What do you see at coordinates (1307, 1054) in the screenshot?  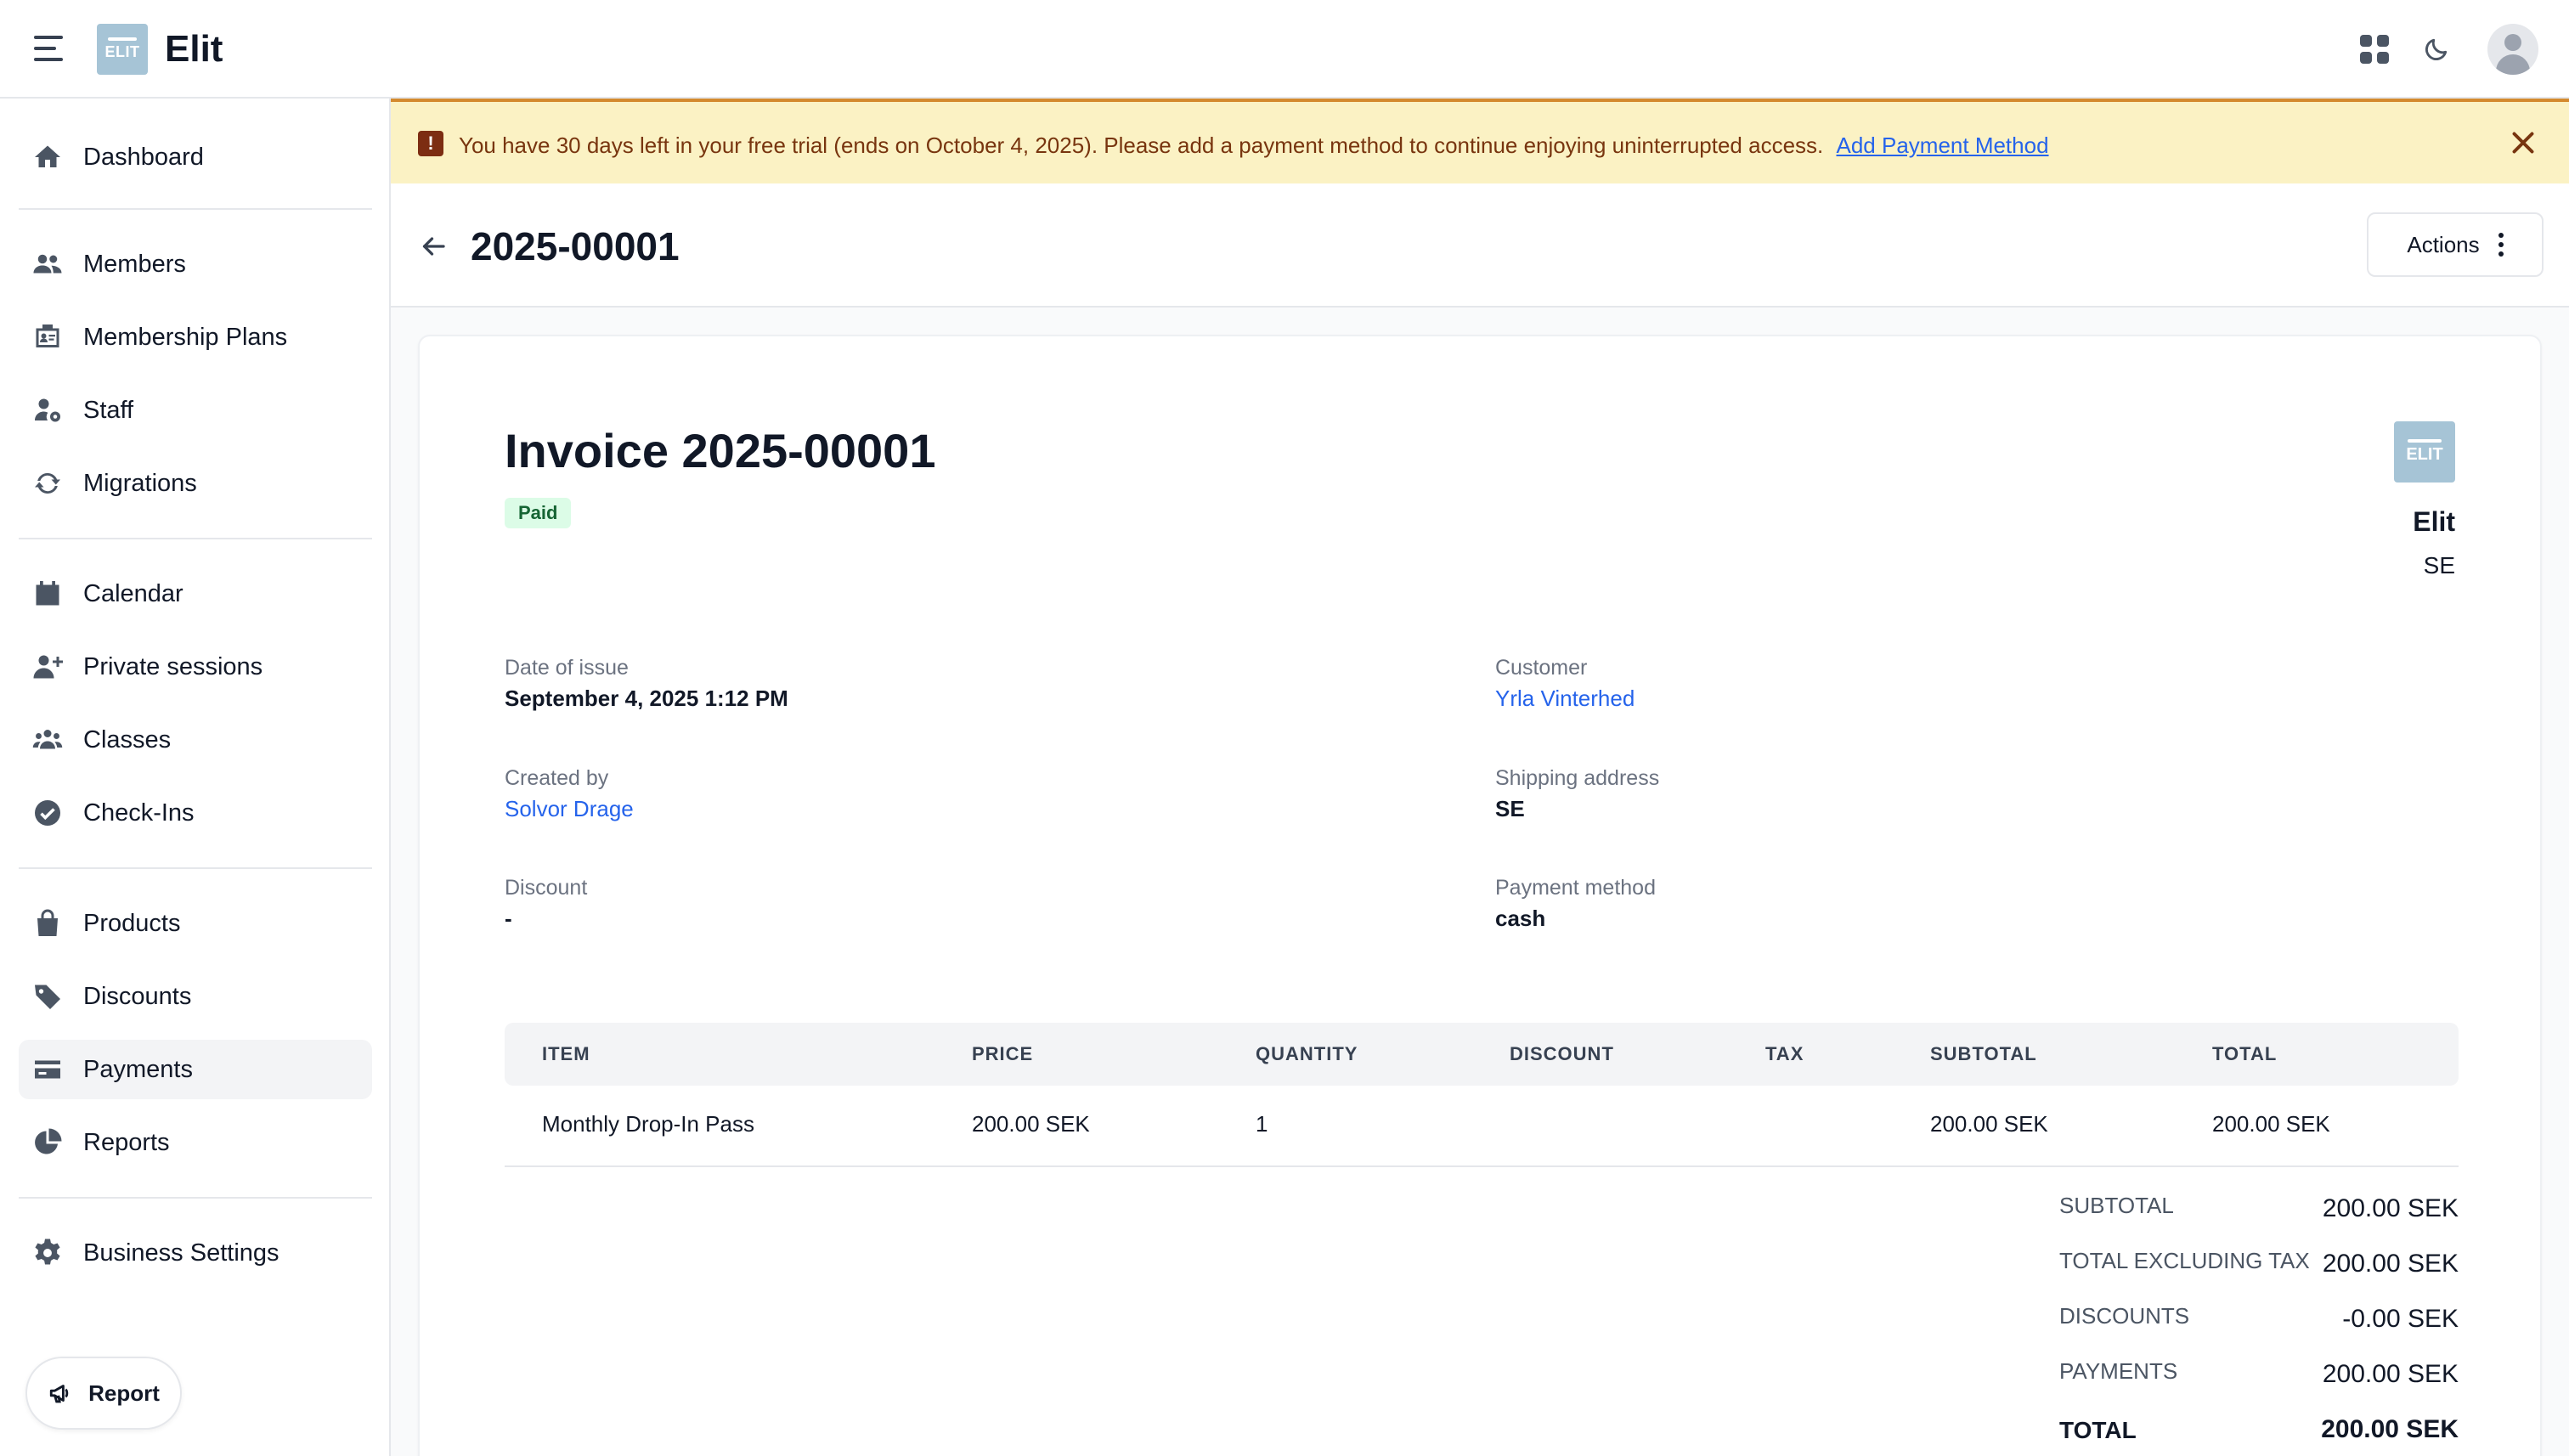 I see `column-header: QUANTITY` at bounding box center [1307, 1054].